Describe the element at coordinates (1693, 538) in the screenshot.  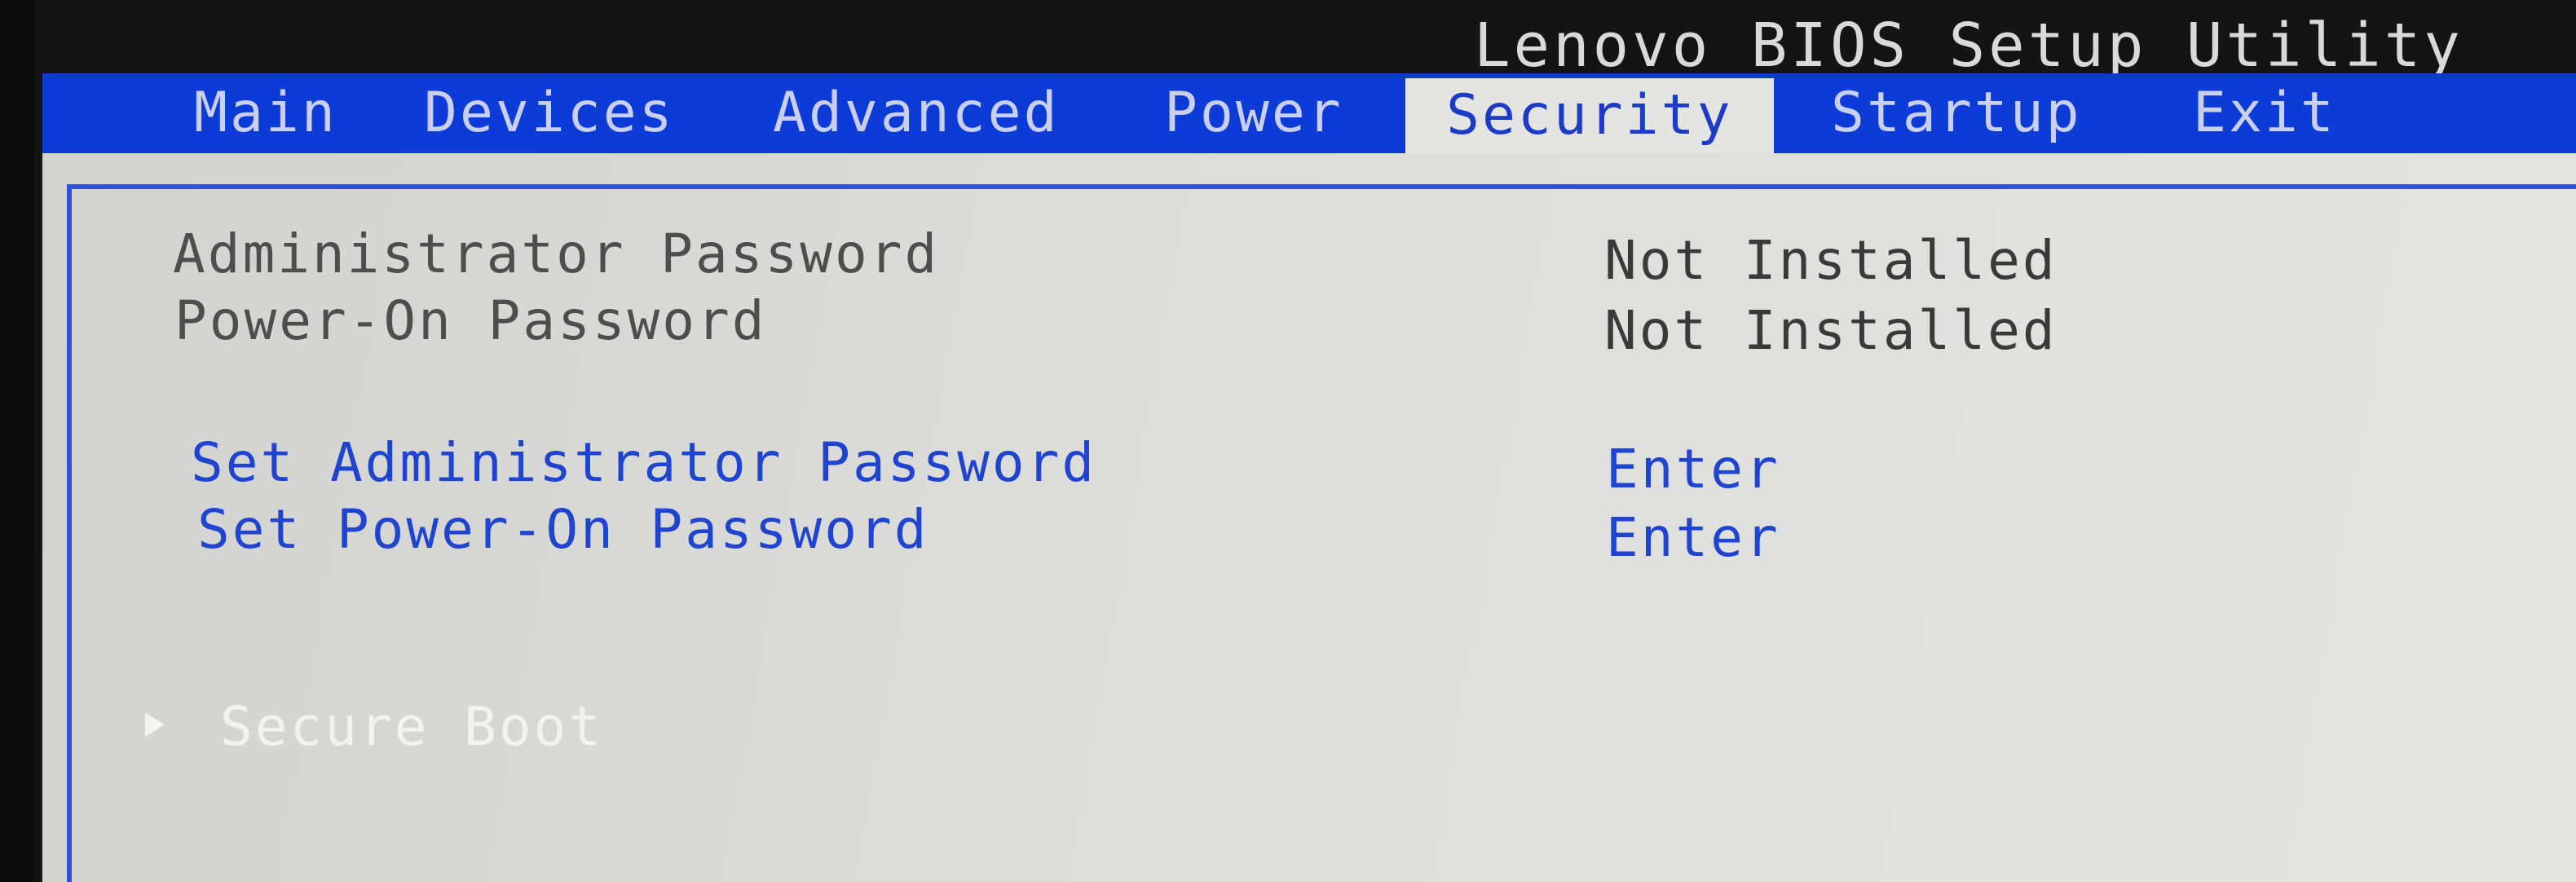
I see `set-power-on-password-enter: Enter` at that location.